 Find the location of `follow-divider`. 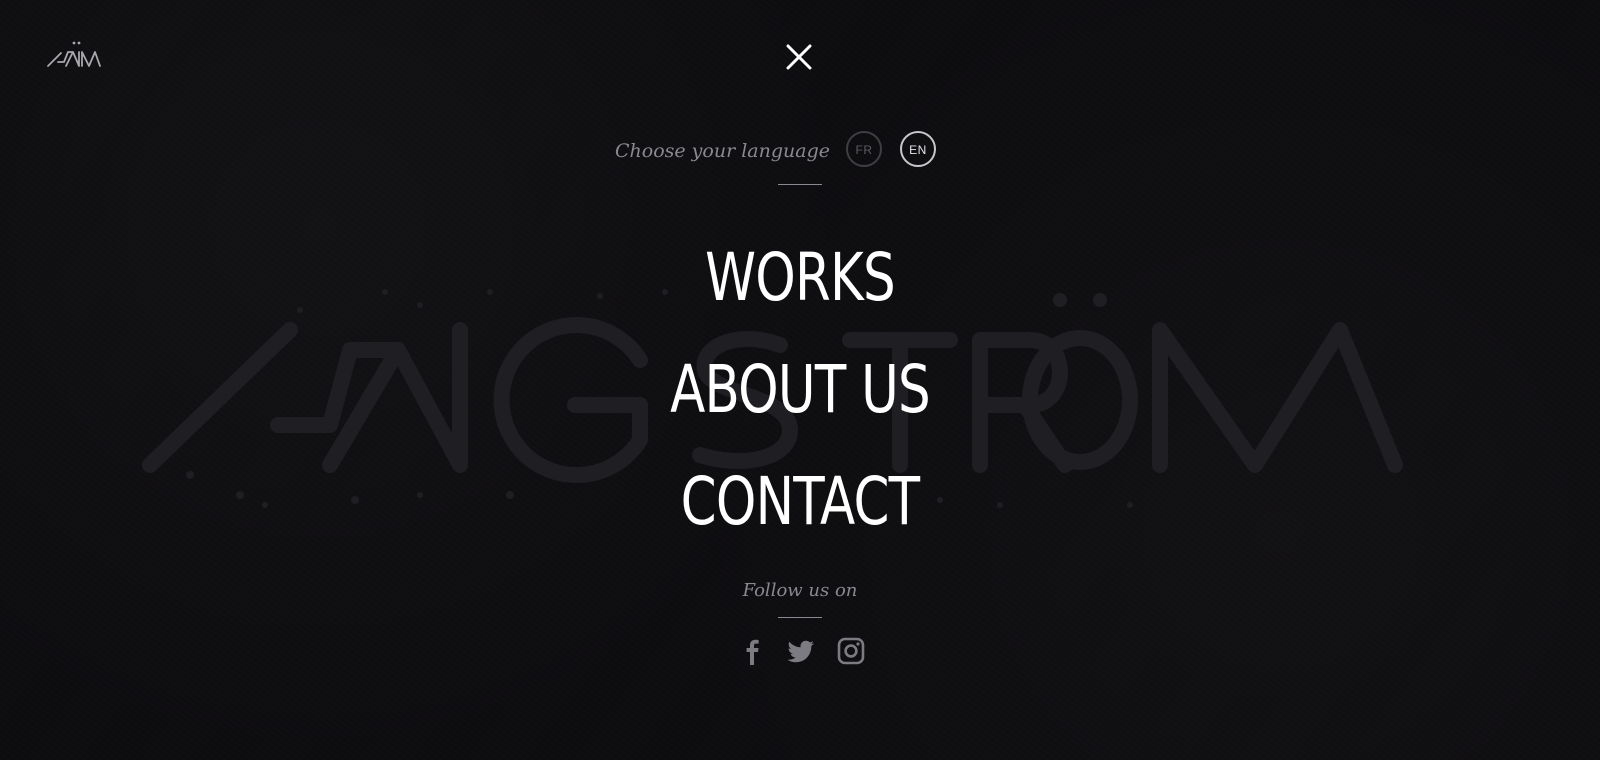

follow-divider is located at coordinates (800, 617).